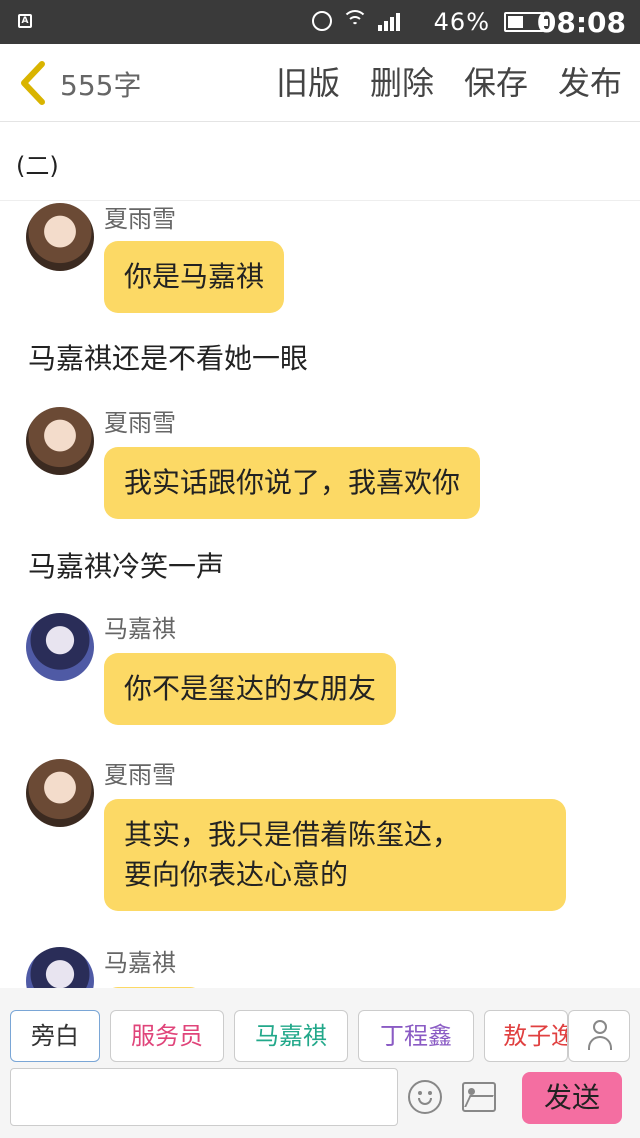 Image resolution: width=640 pixels, height=1138 pixels. What do you see at coordinates (320, 1063) in the screenshot?
I see `composer: 旁白 服务员 马嘉祺 丁程鑫 敖子逸 发送` at bounding box center [320, 1063].